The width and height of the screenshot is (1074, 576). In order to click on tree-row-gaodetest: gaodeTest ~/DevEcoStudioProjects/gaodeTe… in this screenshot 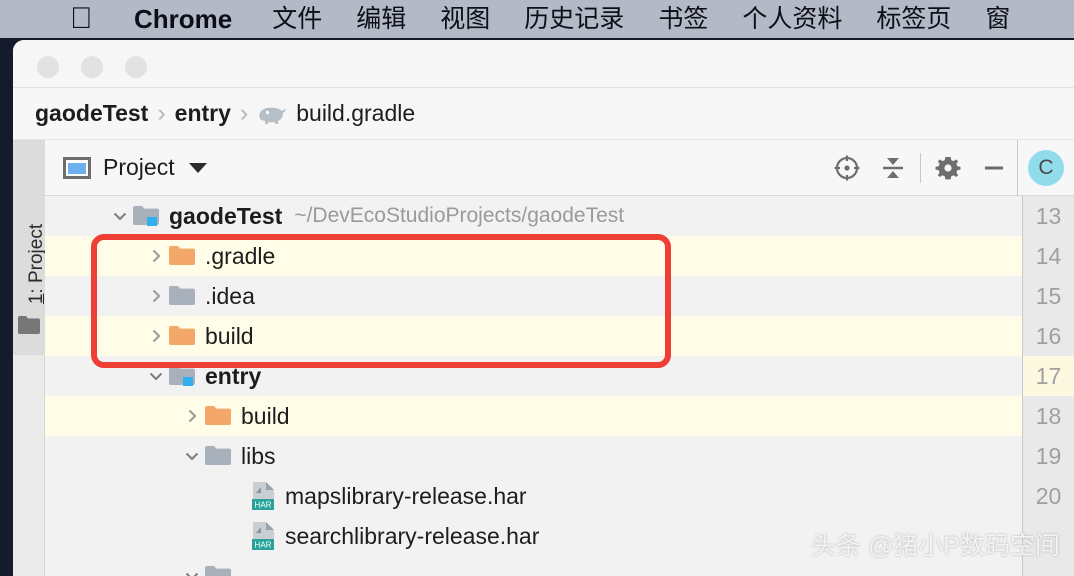, I will do `click(559, 216)`.